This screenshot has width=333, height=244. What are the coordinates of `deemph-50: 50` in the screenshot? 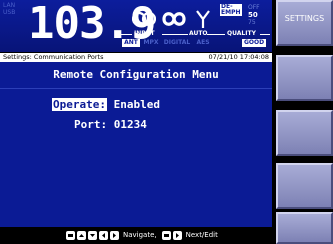 It's located at (253, 15).